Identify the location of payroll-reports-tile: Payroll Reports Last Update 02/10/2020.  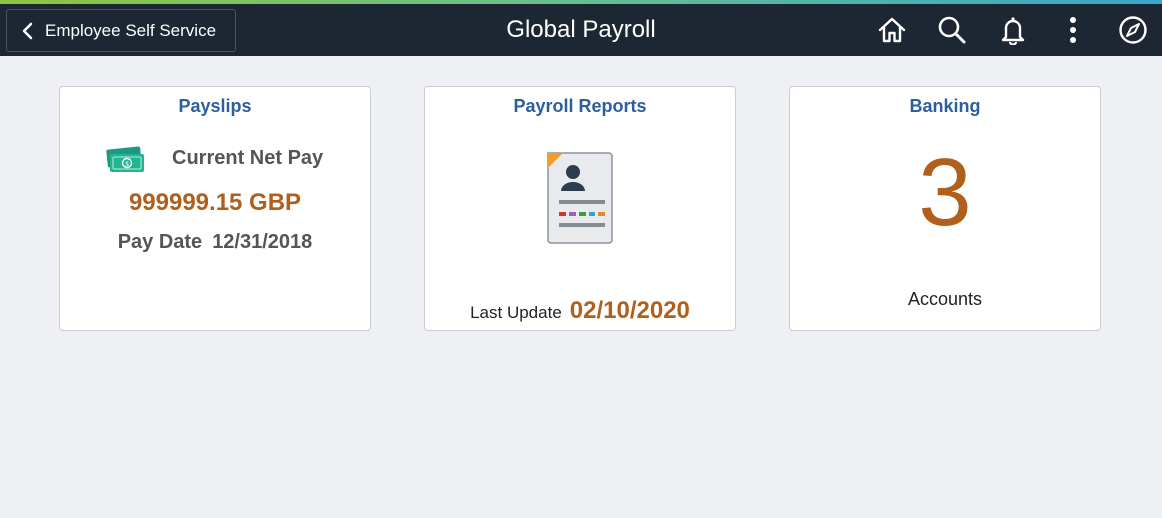
(580, 208).